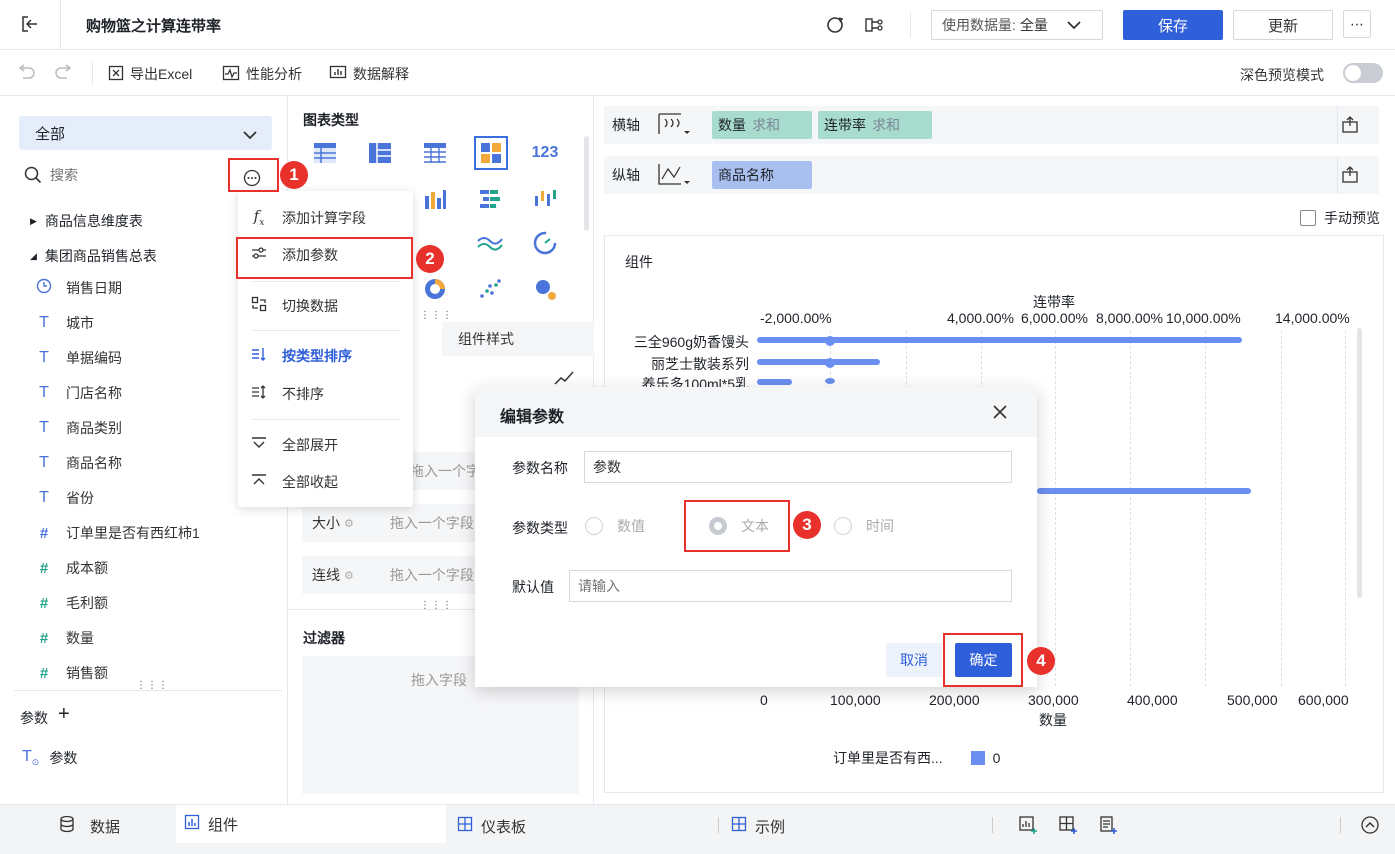  Describe the element at coordinates (1068, 826) in the screenshot. I see `add-dashboard-icon` at that location.